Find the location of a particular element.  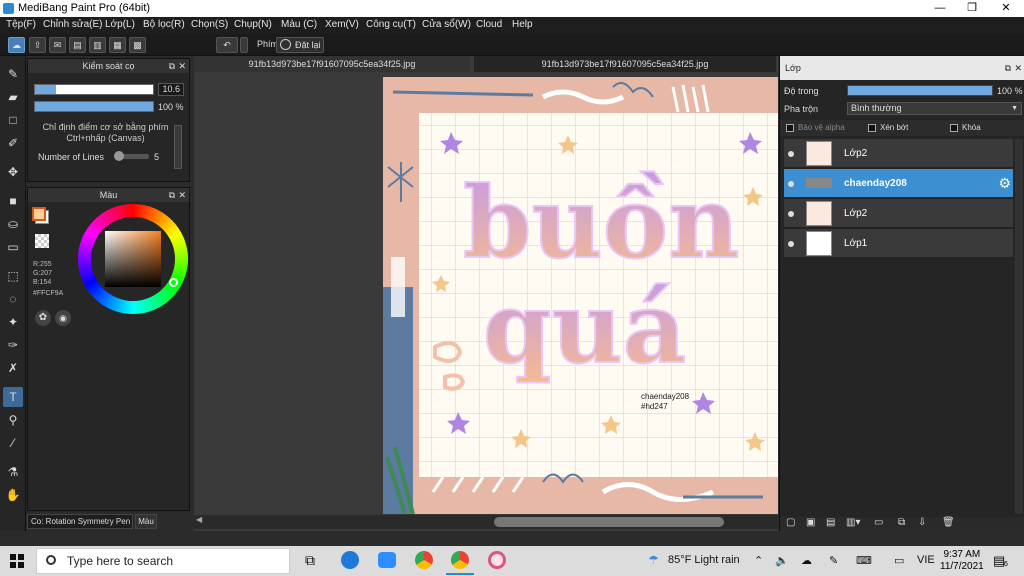

layer-row-selected: chaenday208 ⚙ is located at coordinates (898, 183).